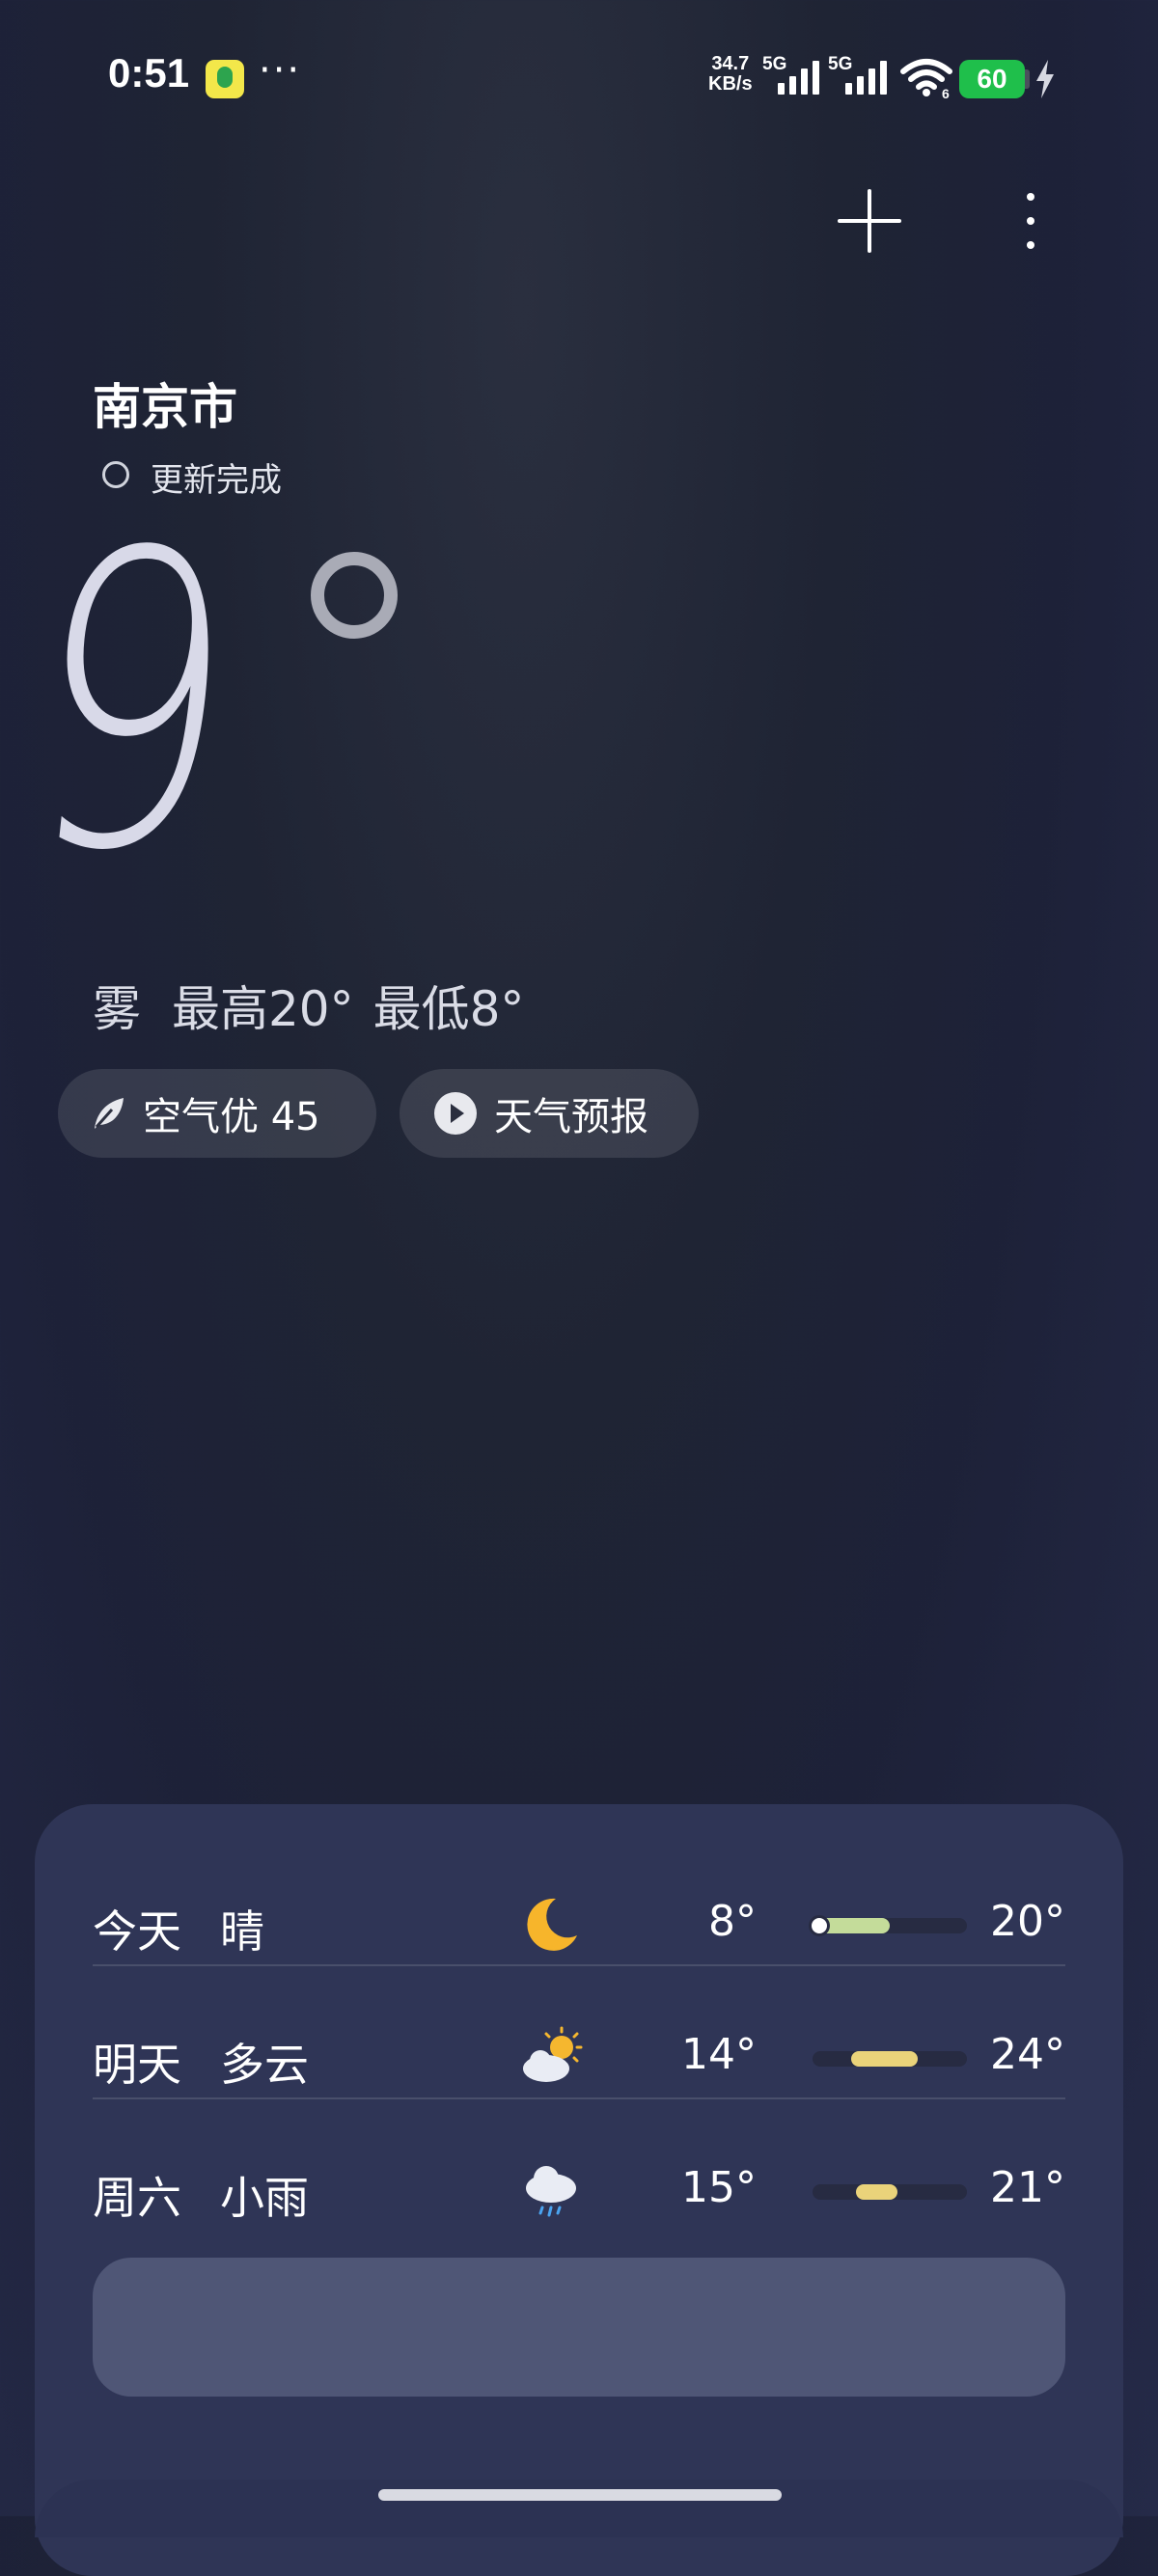  Describe the element at coordinates (263, 1009) in the screenshot. I see `high-temp: 最高20°` at that location.